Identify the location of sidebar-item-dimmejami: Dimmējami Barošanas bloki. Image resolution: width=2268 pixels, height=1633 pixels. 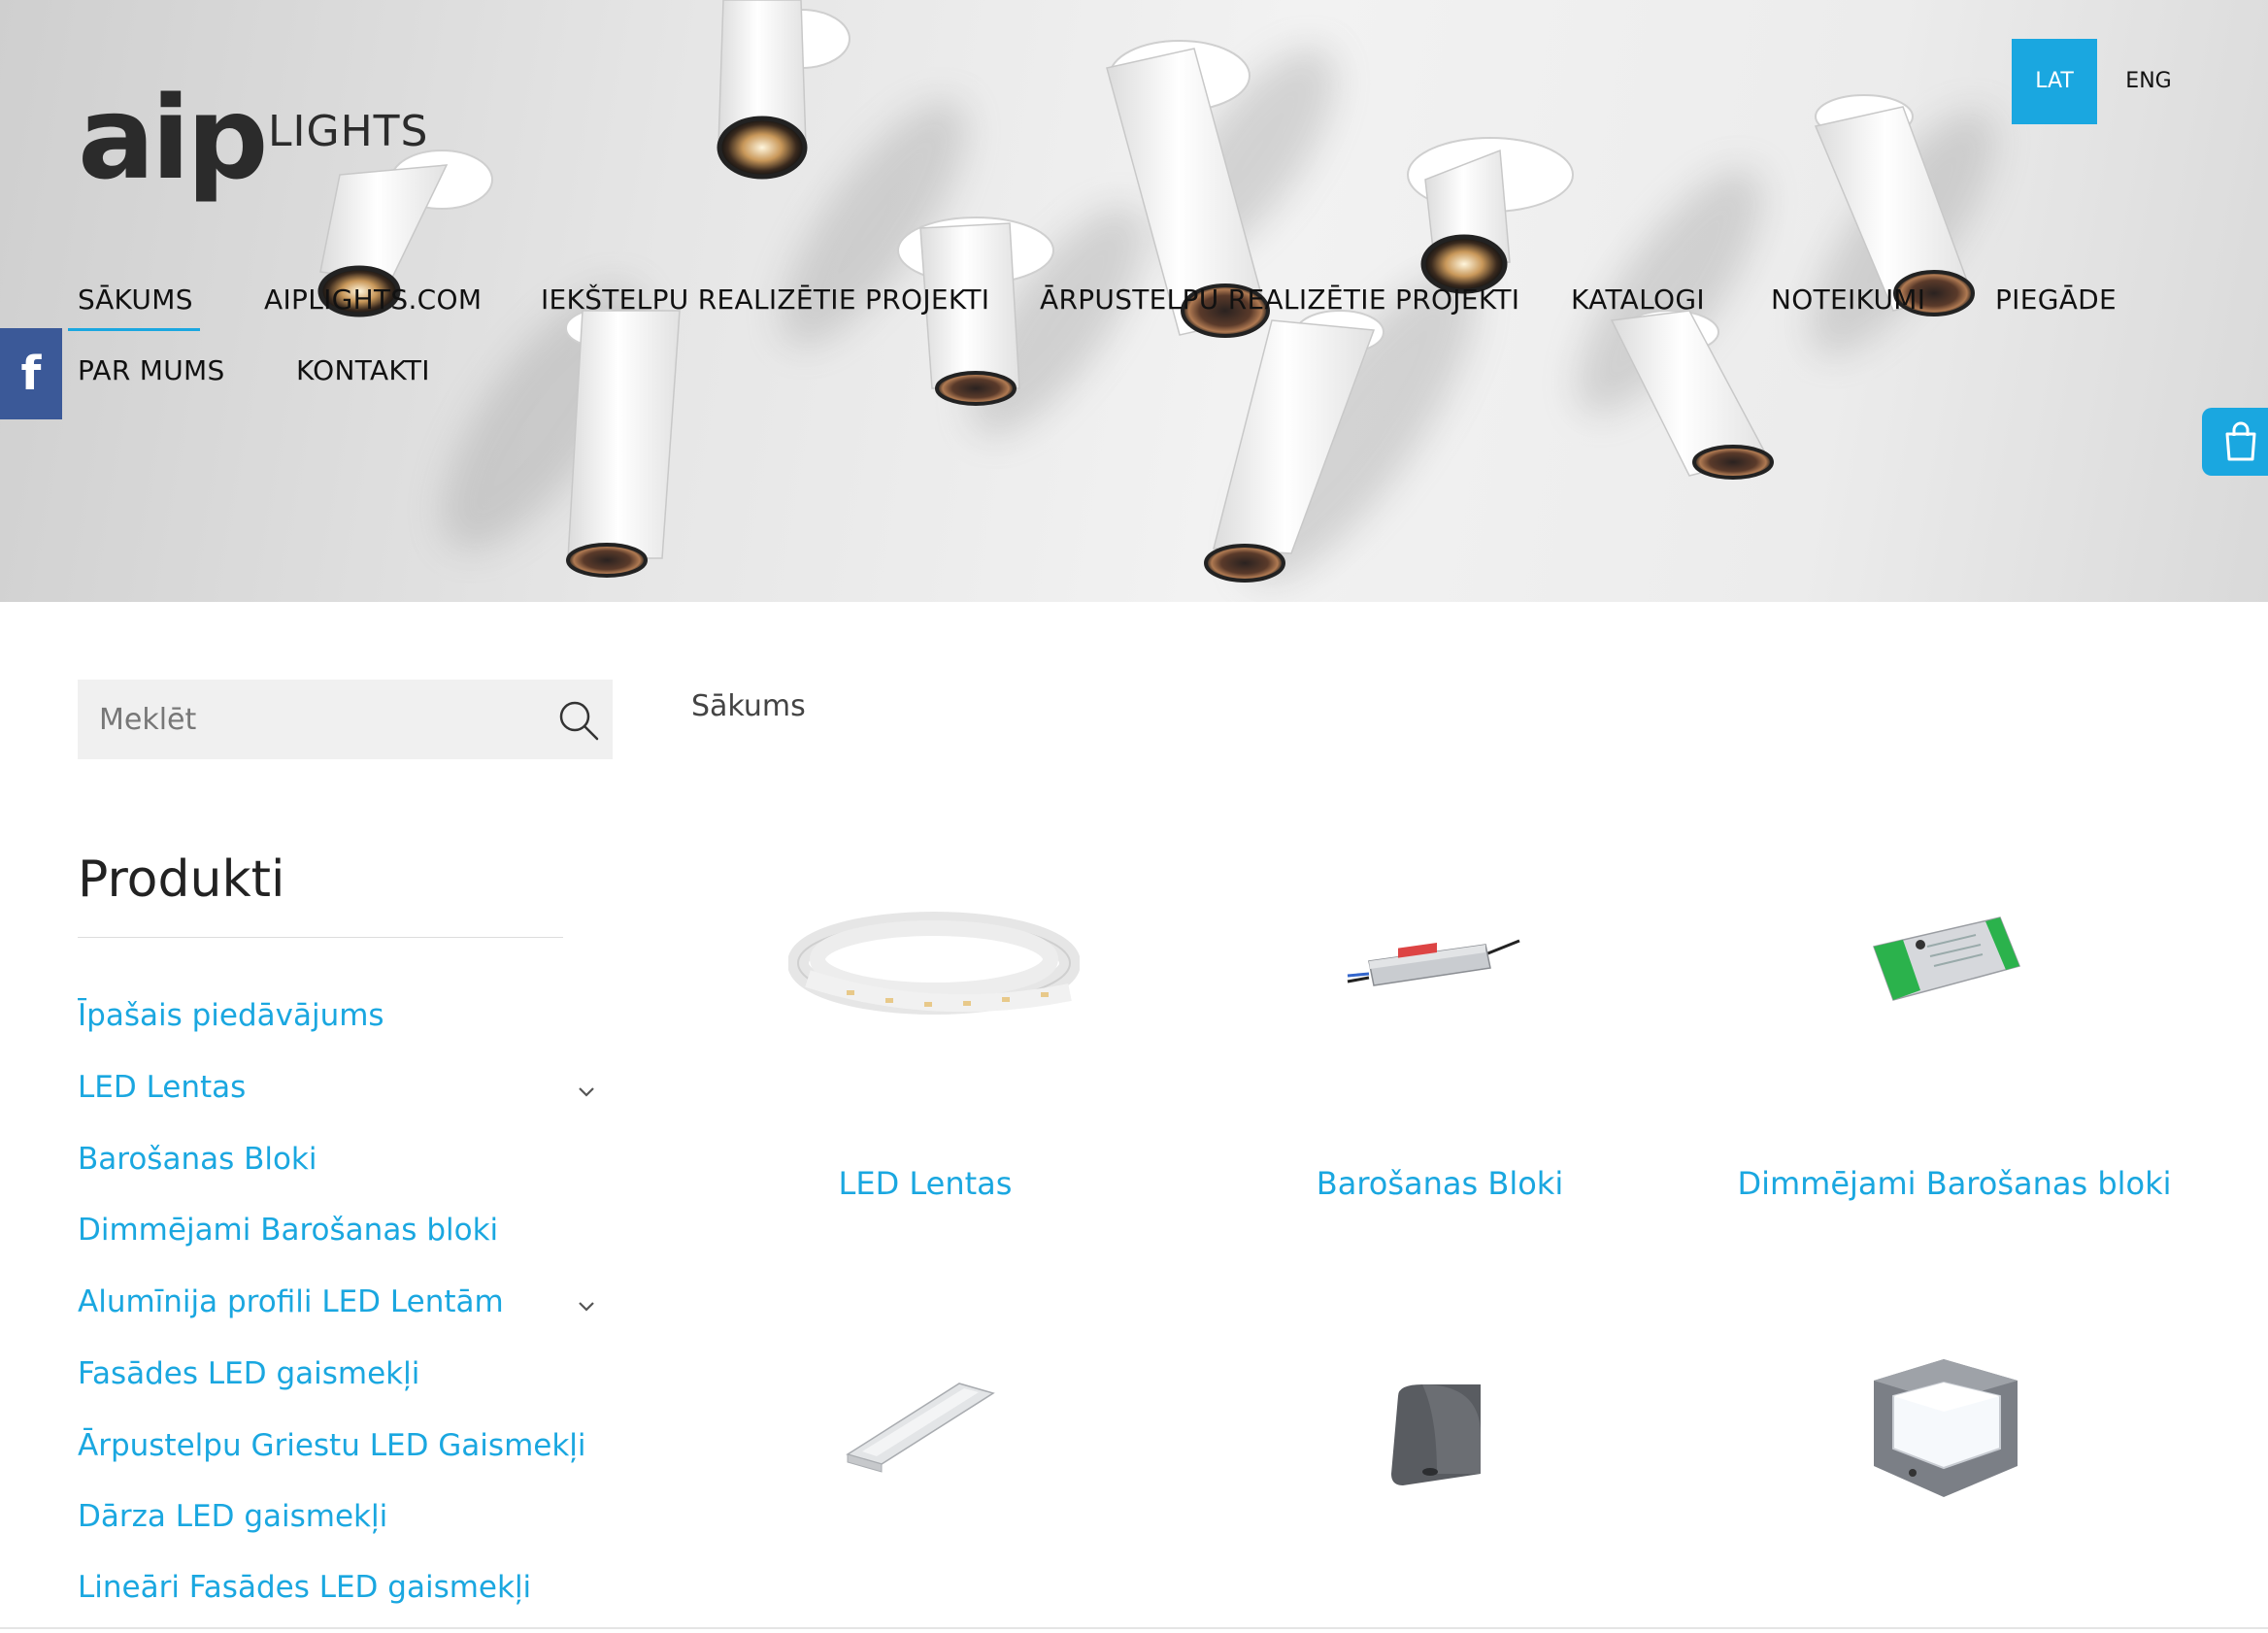
(288, 1230).